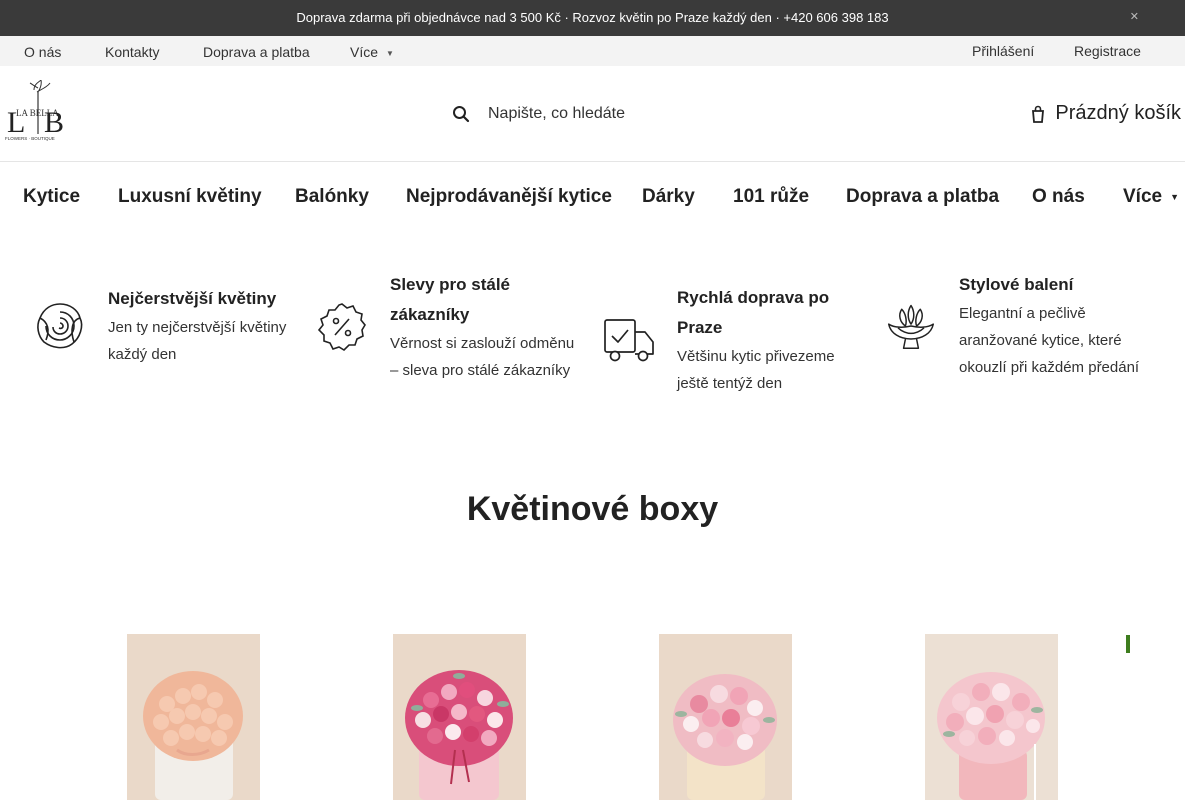 This screenshot has height=800, width=1200. What do you see at coordinates (332, 197) in the screenshot?
I see `nav-item-balonky: Balónky` at bounding box center [332, 197].